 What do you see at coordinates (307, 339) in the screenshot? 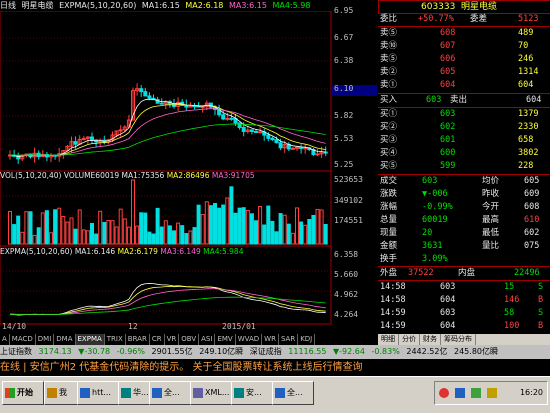
I see `tab-kdj: KDJ` at bounding box center [307, 339].